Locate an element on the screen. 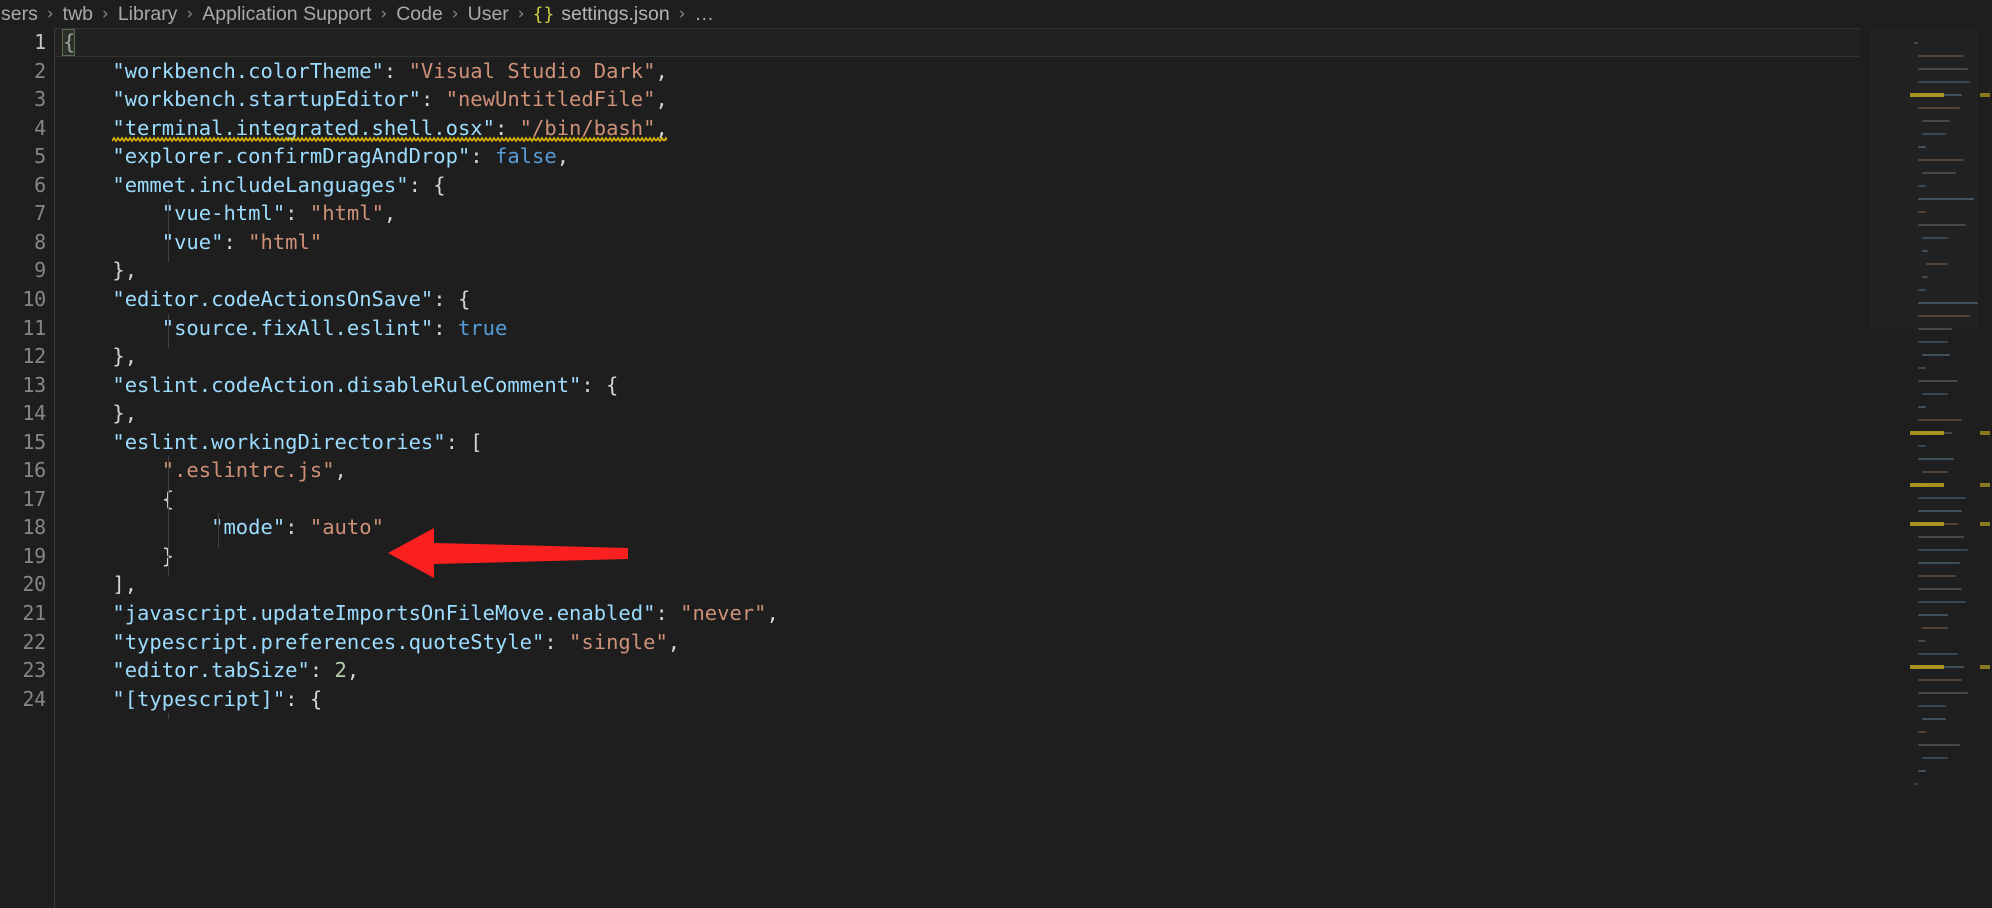 The height and width of the screenshot is (908, 1992). line-number: 12 is located at coordinates (34, 356).